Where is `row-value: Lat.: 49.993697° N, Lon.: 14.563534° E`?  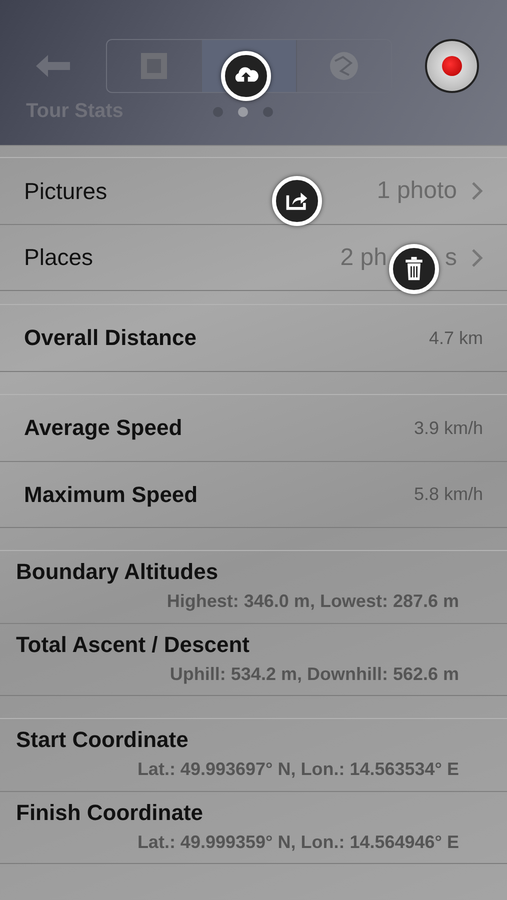 row-value: Lat.: 49.993697° N, Lon.: 14.563534° E is located at coordinates (298, 769).